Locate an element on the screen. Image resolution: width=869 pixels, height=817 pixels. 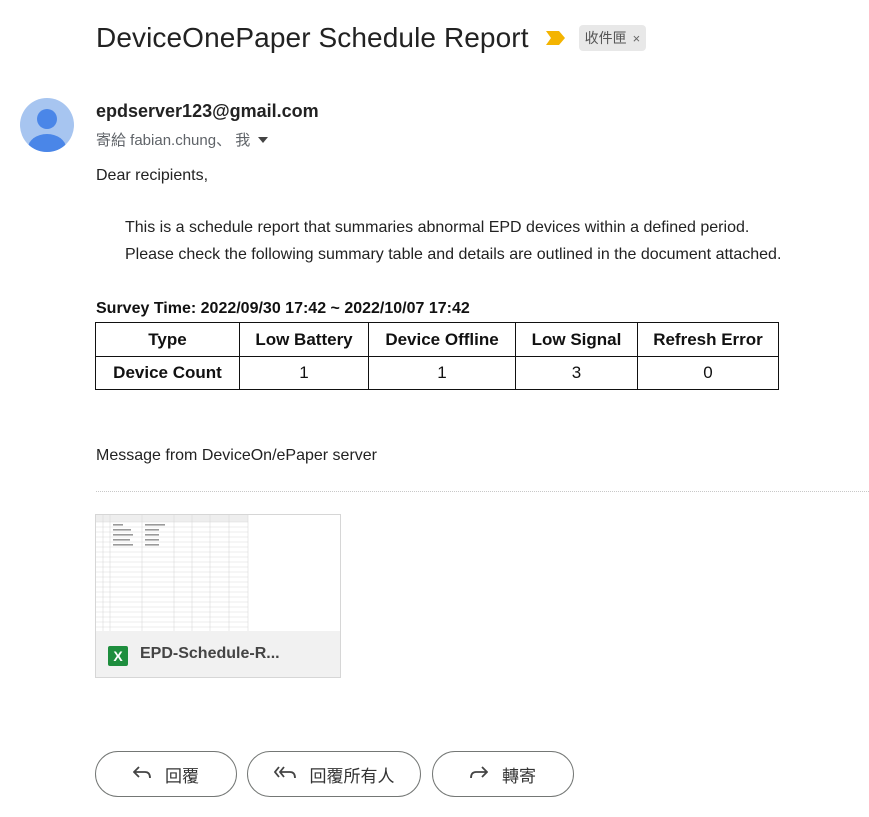
reply-all-label: 回覆所有人 is located at coordinates (352, 776).